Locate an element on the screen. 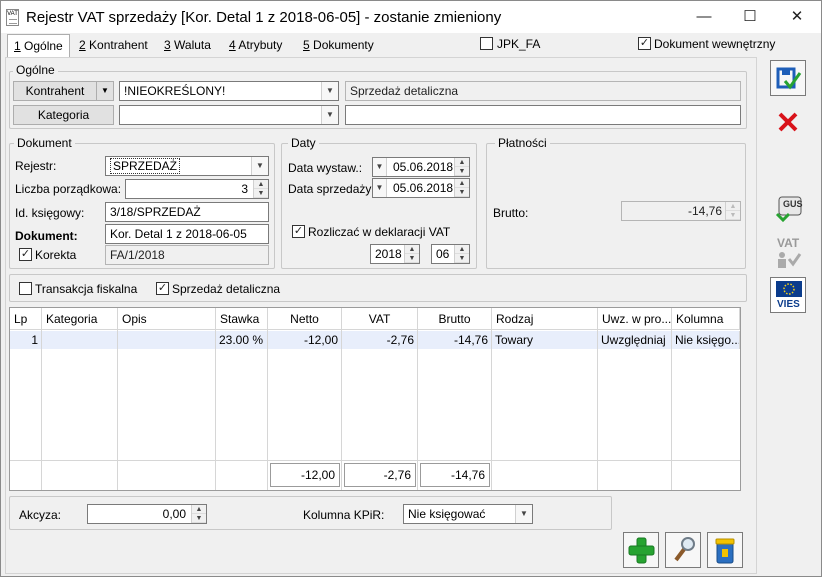 The width and height of the screenshot is (822, 577). brutto-spinner: ▲ ▼ is located at coordinates (732, 211).